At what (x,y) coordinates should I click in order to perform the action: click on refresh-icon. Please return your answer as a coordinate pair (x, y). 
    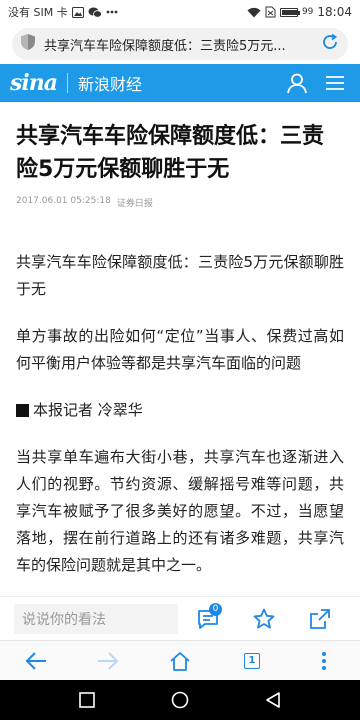
    Looking at the image, I should click on (330, 44).